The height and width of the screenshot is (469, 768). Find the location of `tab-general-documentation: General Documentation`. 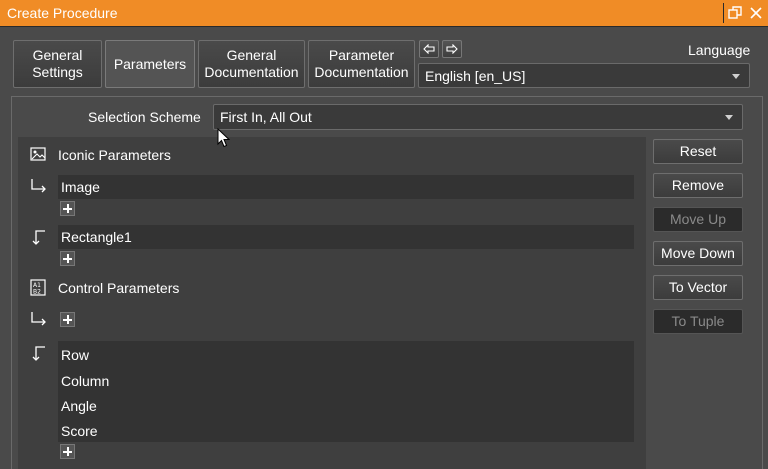

tab-general-documentation: General Documentation is located at coordinates (251, 64).